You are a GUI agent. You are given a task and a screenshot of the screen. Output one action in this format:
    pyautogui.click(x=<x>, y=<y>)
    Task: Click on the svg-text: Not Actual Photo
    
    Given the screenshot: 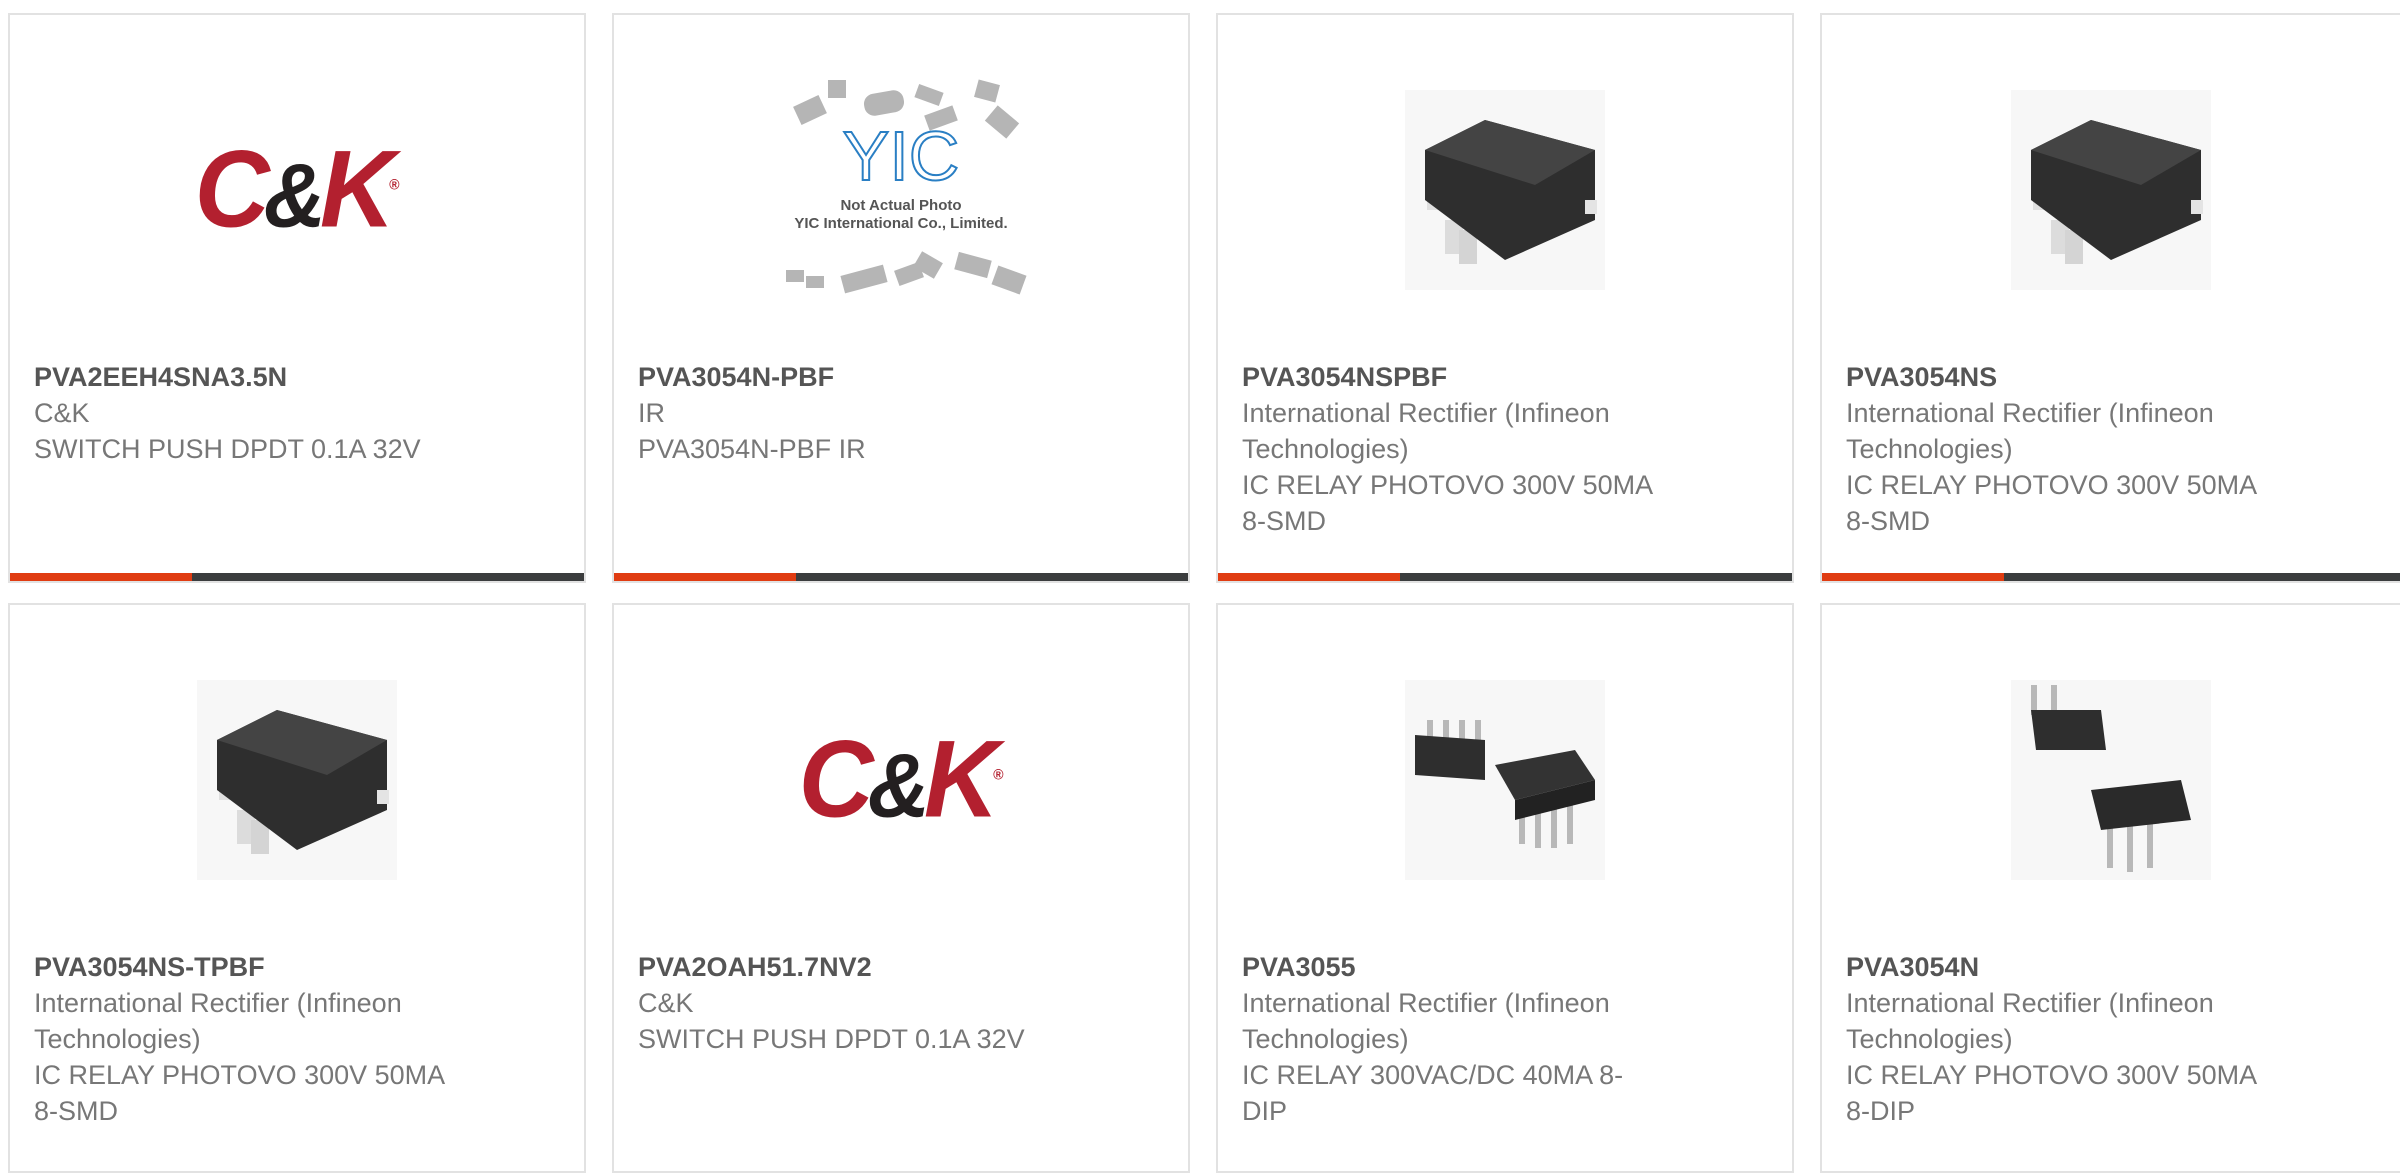 What is the action you would take?
    pyautogui.click(x=900, y=205)
    